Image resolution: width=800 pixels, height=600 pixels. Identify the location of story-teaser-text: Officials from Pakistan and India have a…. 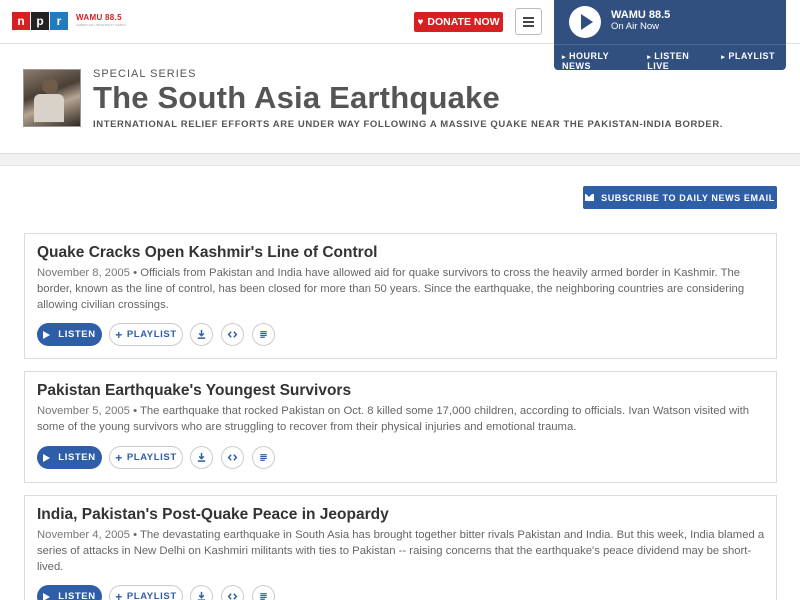
(391, 289).